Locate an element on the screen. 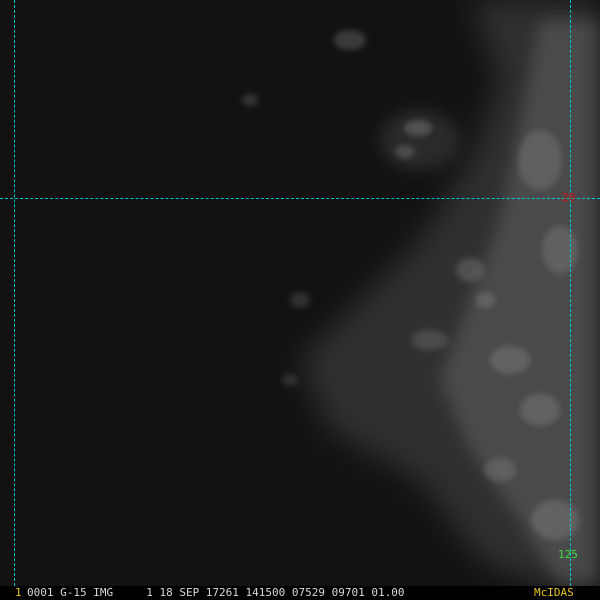  latitude-label: 20 is located at coordinates (569, 197).